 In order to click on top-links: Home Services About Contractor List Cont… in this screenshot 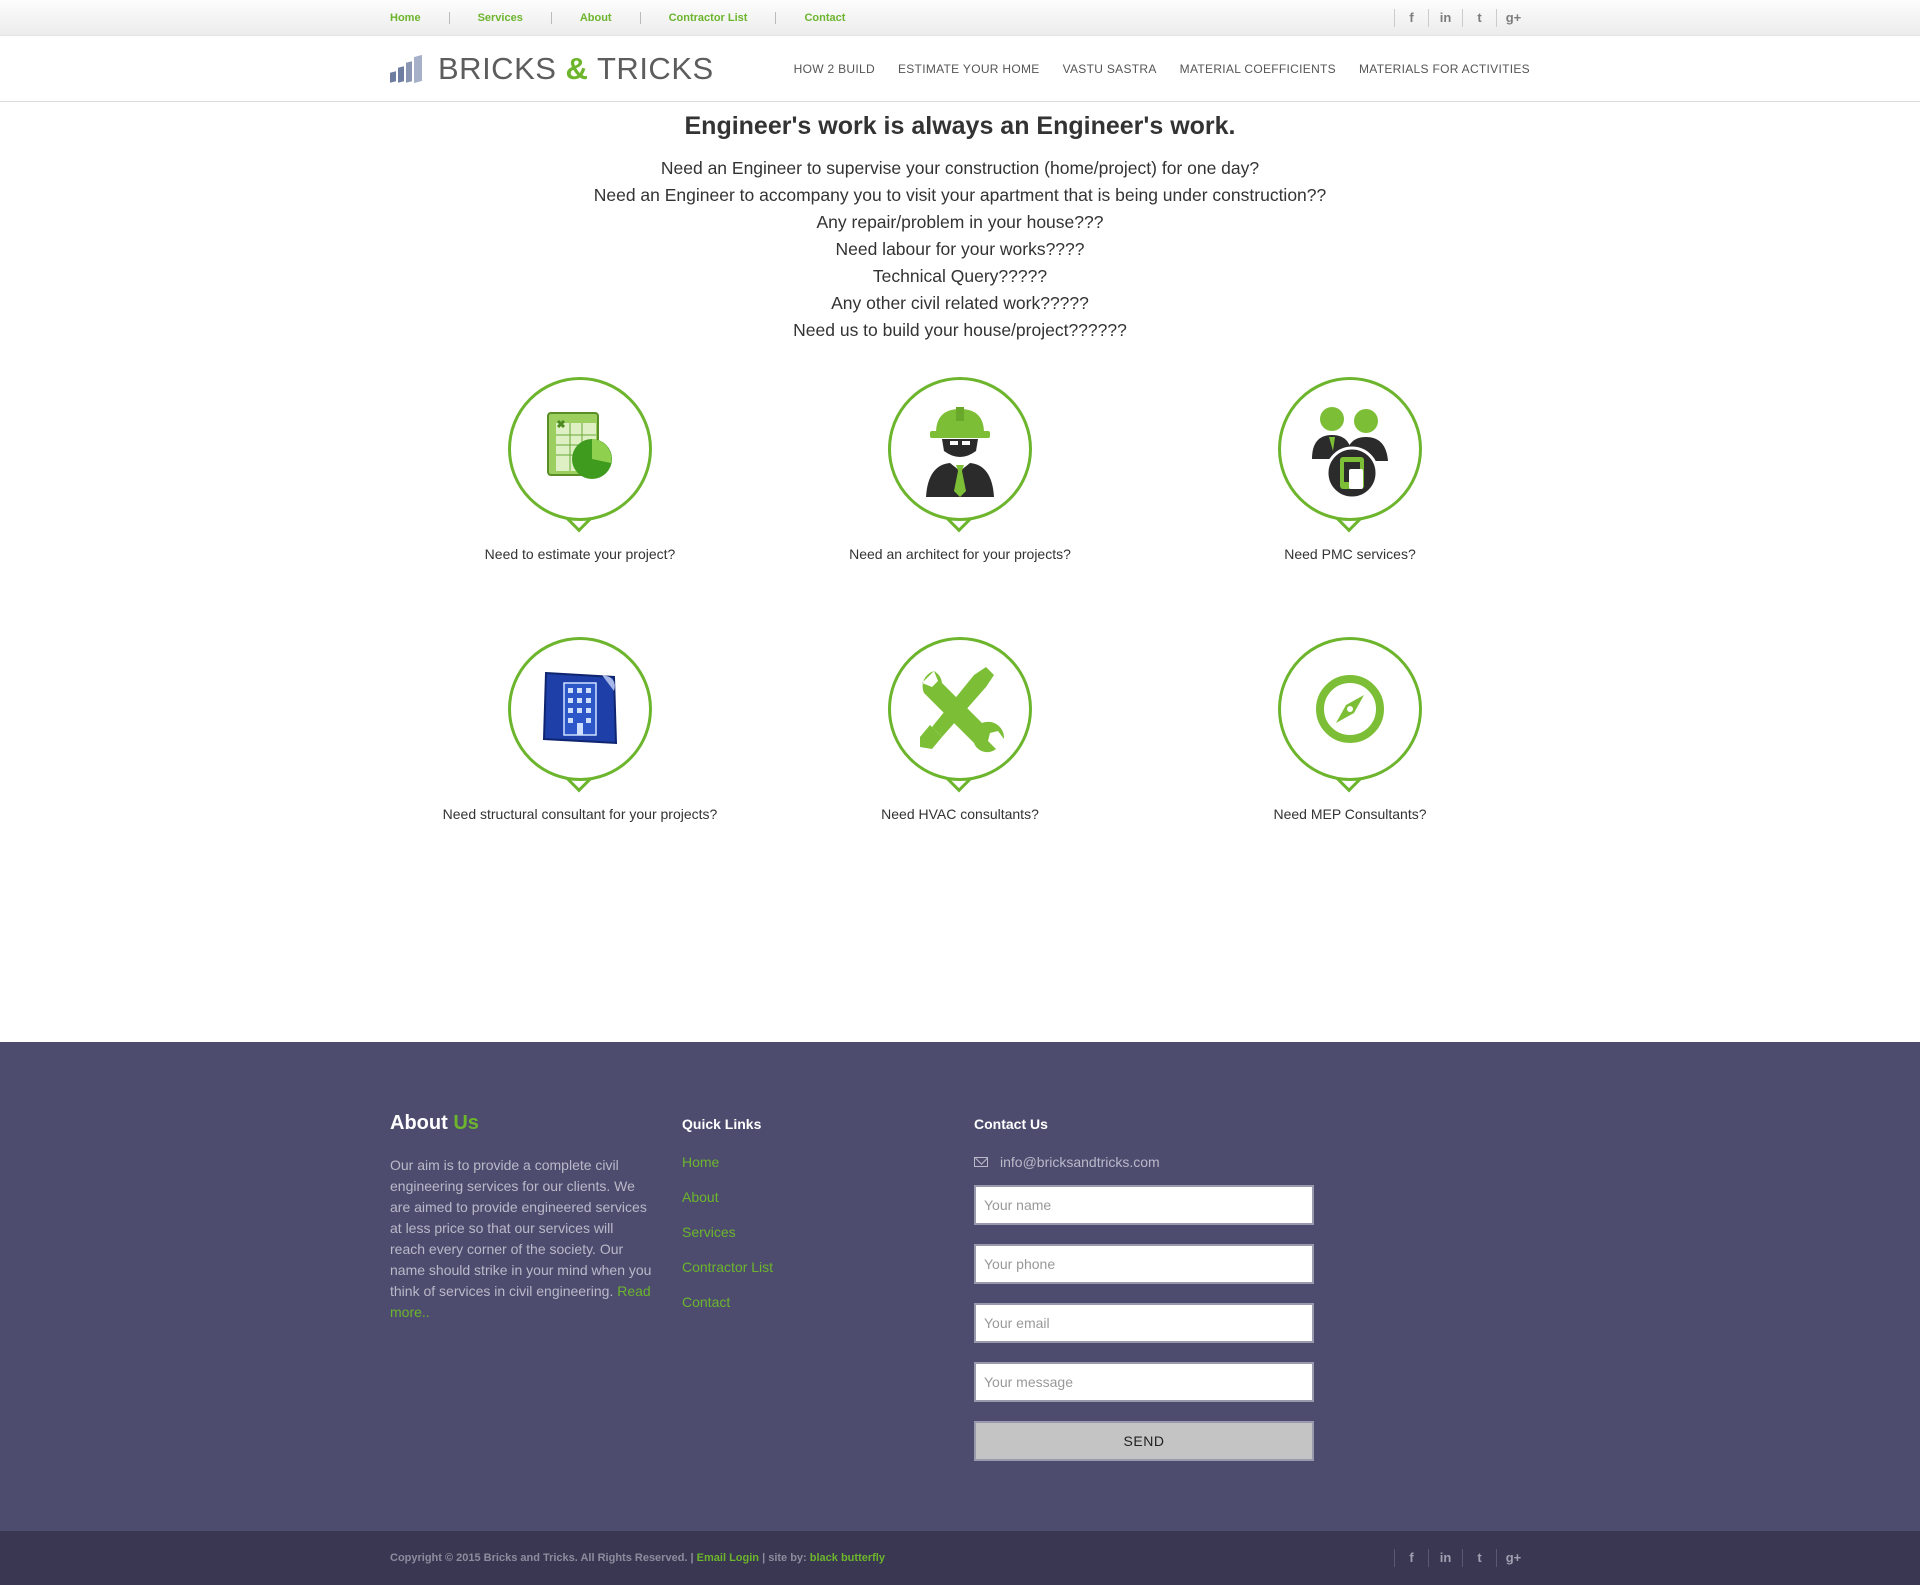, I will do `click(631, 18)`.